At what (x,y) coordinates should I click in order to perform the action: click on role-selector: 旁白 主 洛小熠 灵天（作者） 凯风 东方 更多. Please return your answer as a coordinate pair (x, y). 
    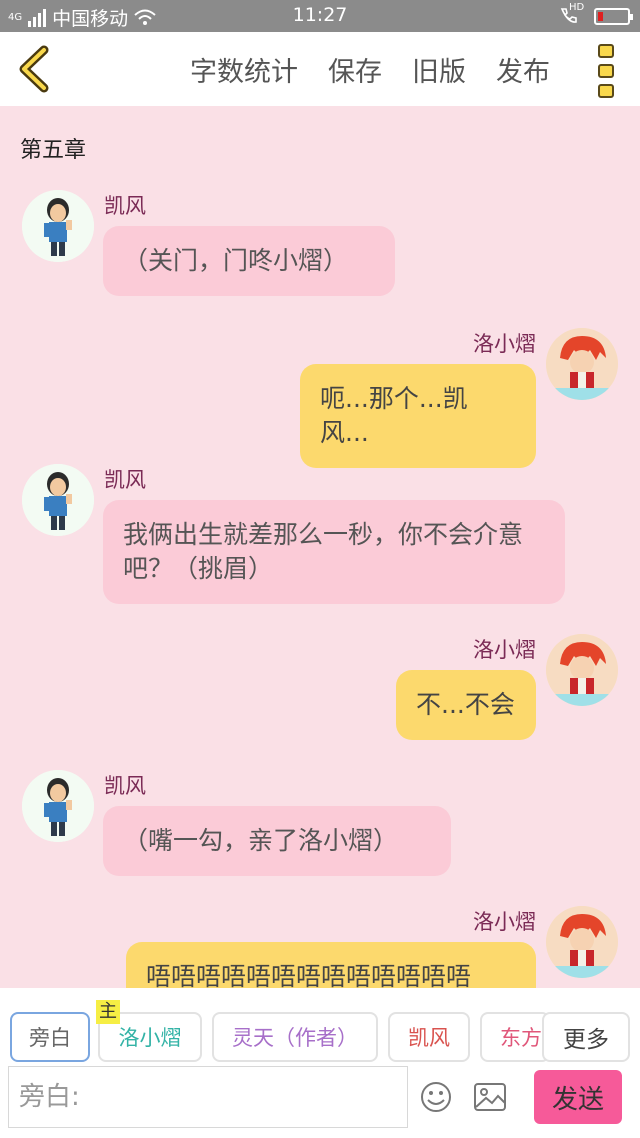
    Looking at the image, I should click on (320, 1031).